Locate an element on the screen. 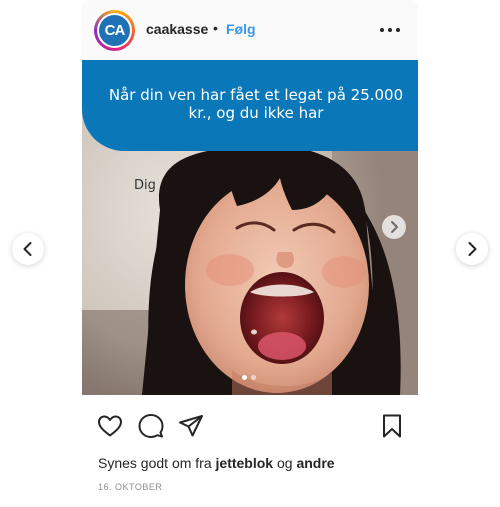 This screenshot has width=500, height=507. follow-button: Følg is located at coordinates (241, 29).